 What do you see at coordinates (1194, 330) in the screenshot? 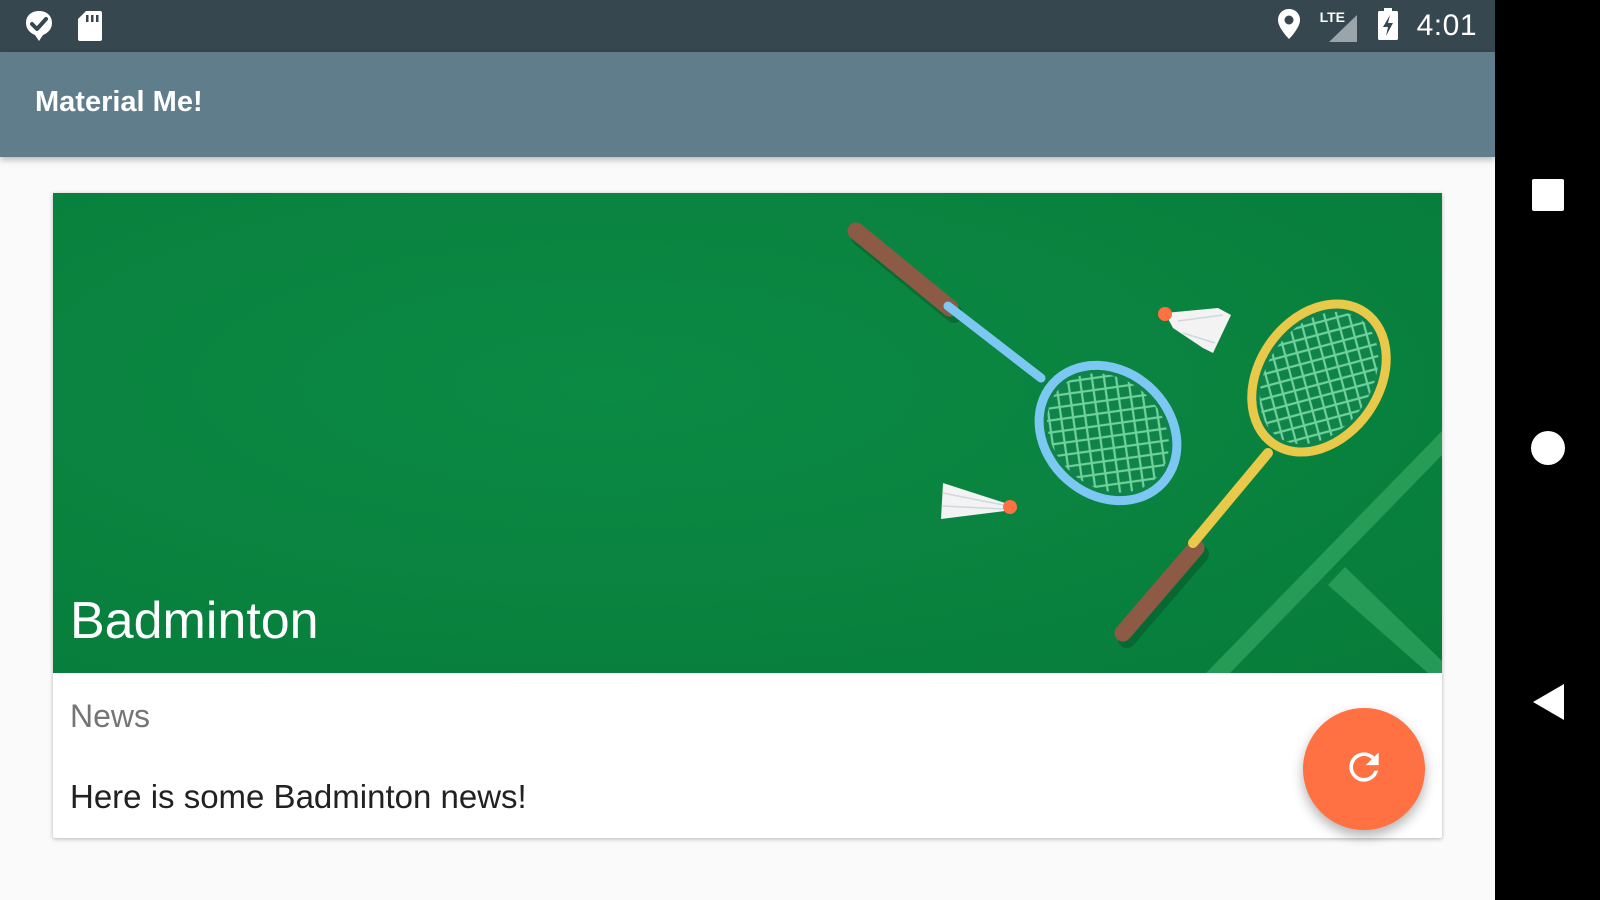
I see `shuttlecock-right` at bounding box center [1194, 330].